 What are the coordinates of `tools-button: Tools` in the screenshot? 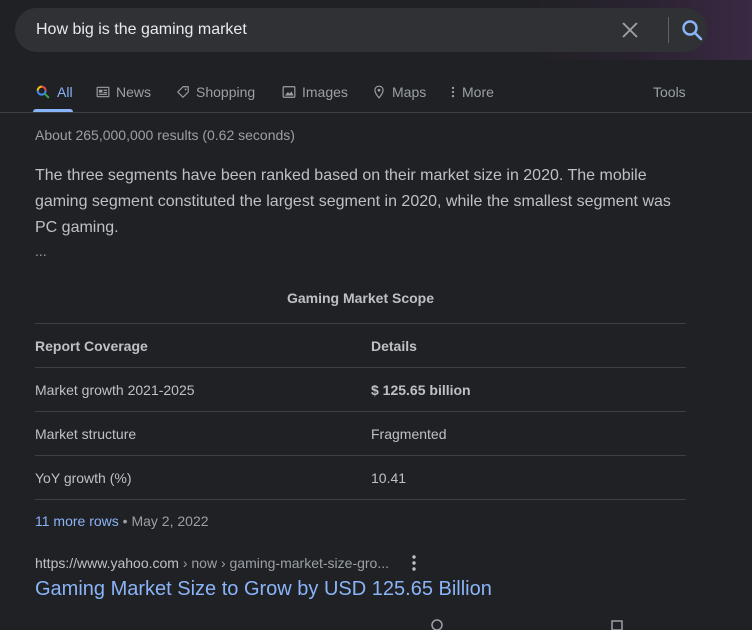 It's located at (669, 92).